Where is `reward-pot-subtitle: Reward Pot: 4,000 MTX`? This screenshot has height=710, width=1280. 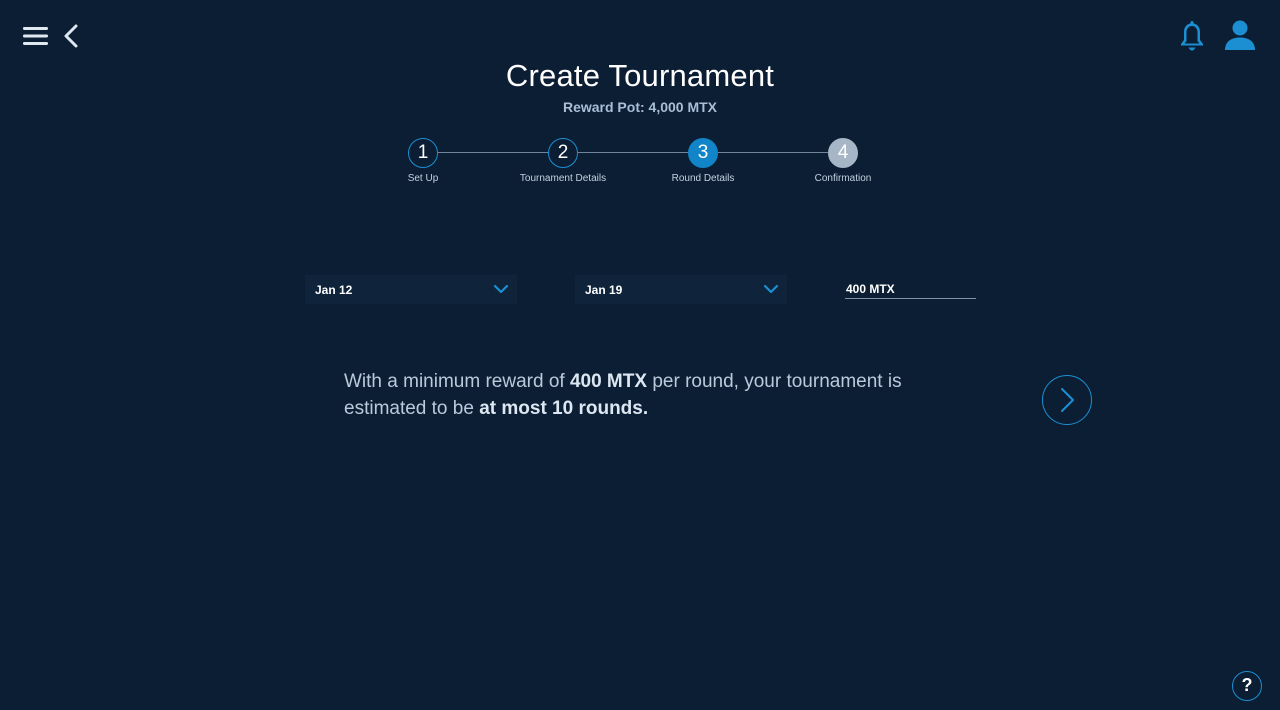
reward-pot-subtitle: Reward Pot: 4,000 MTX is located at coordinates (640, 107).